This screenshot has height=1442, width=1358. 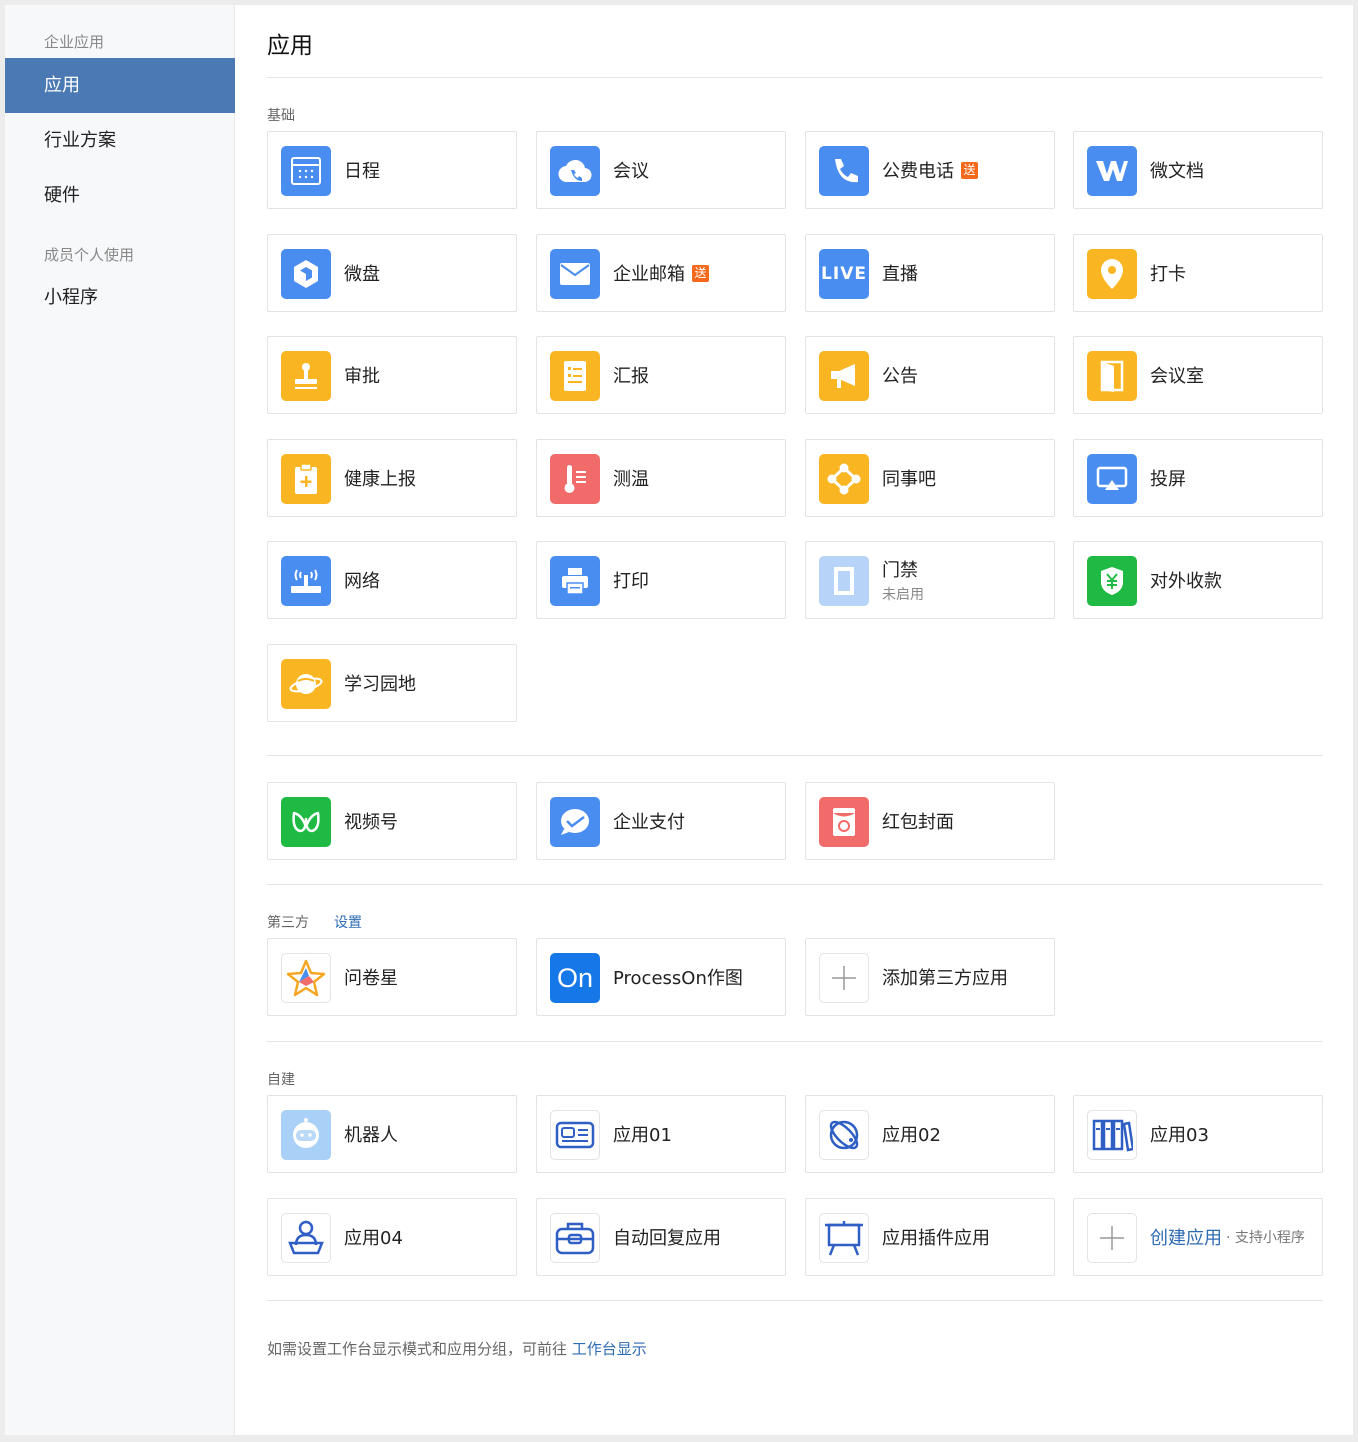 What do you see at coordinates (89, 255) in the screenshot?
I see `sidebar-group-personal: 成员个人使用` at bounding box center [89, 255].